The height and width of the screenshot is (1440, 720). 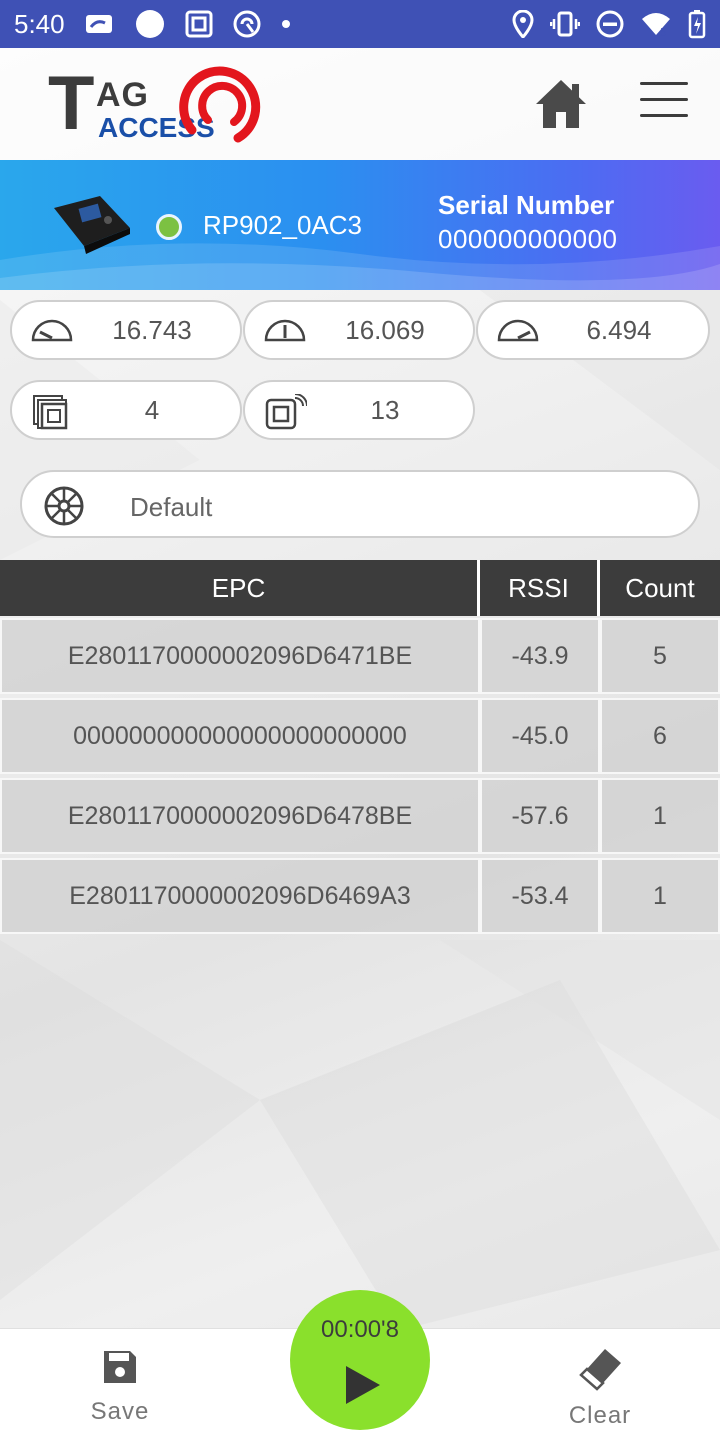 I want to click on count-cell: 5, so click(x=660, y=656).